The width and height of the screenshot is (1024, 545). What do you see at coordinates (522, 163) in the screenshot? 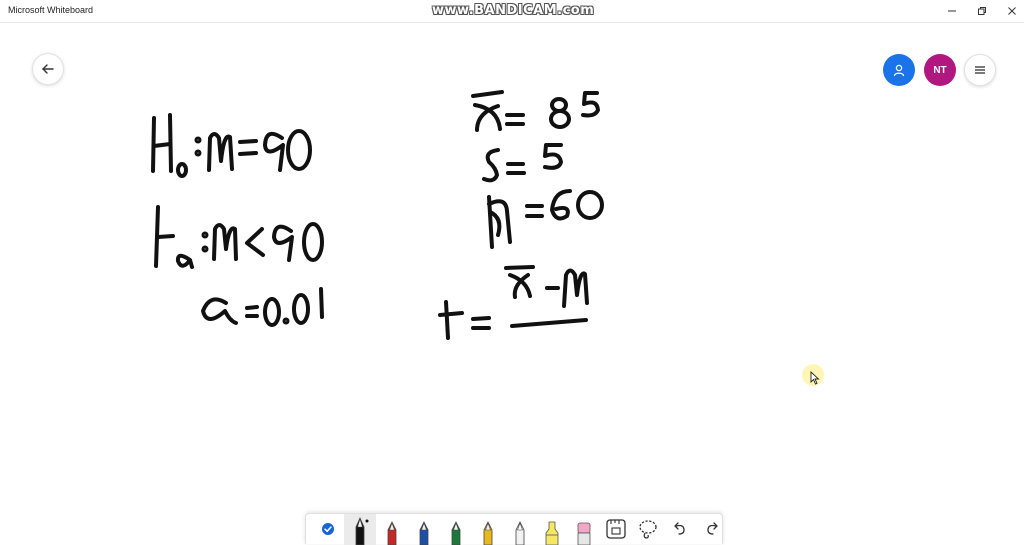
I see `ink-std-dev` at bounding box center [522, 163].